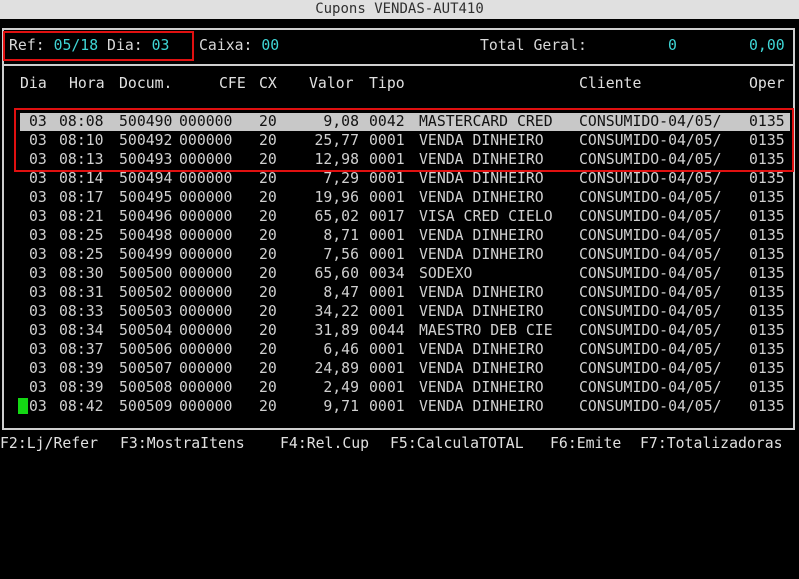 This screenshot has height=579, width=799. Describe the element at coordinates (76, 45) in the screenshot. I see `ref-value: 05/18` at that location.